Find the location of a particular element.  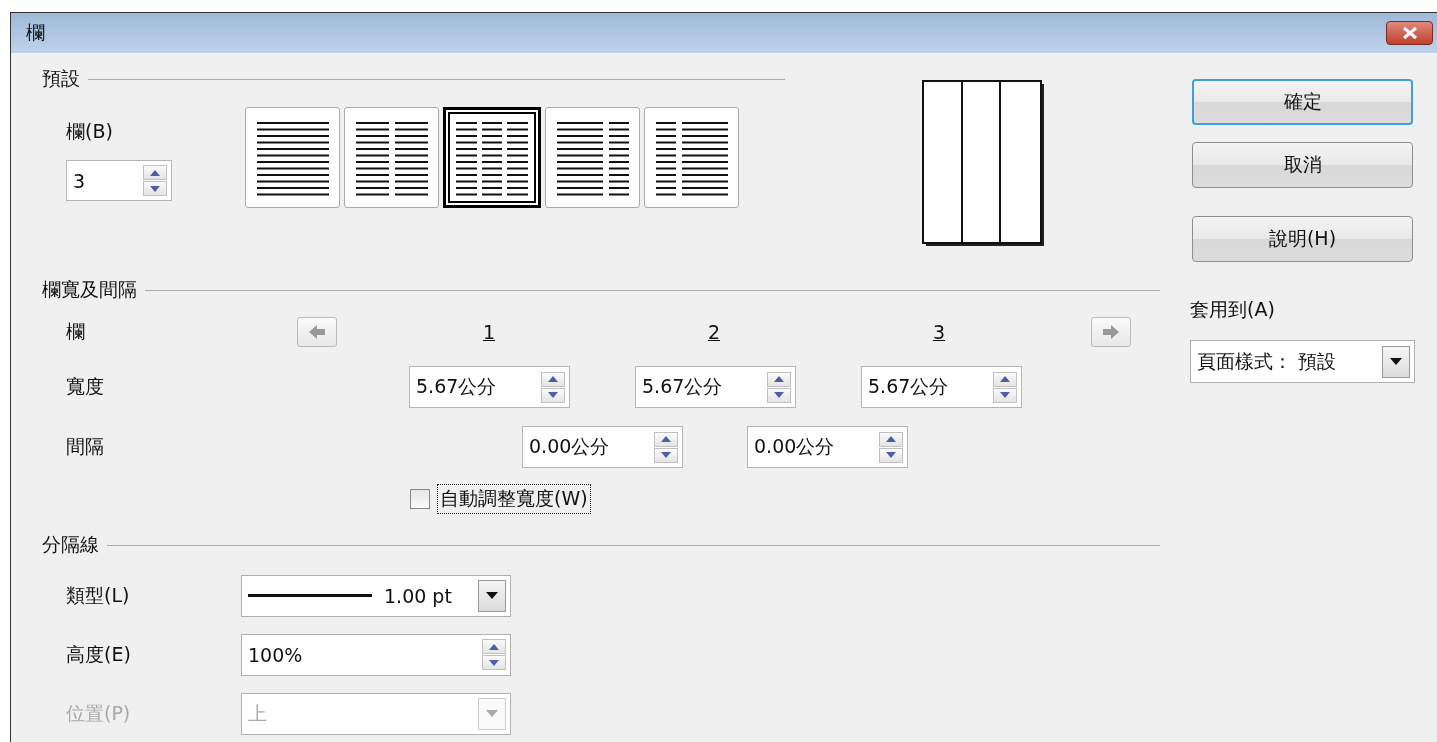

columns-spin-field: 3 is located at coordinates (119, 180).